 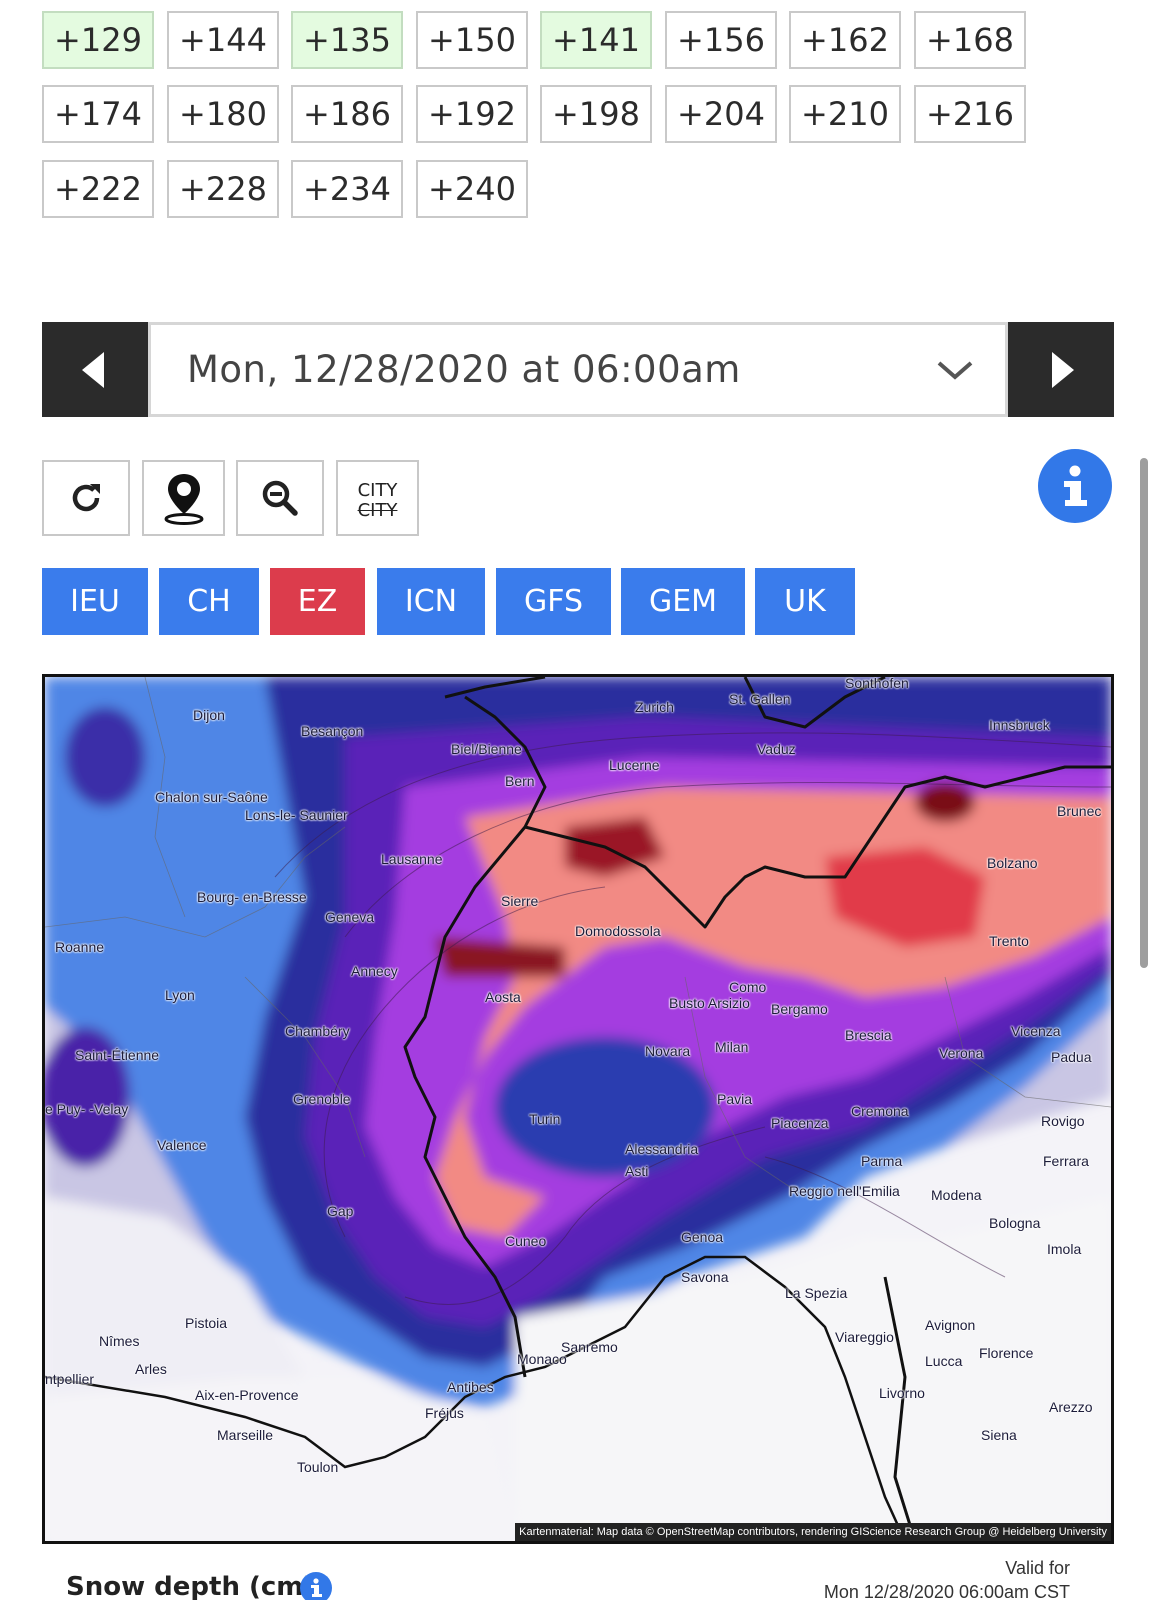 What do you see at coordinates (347, 114) in the screenshot?
I see `forecast-hour-button: +186` at bounding box center [347, 114].